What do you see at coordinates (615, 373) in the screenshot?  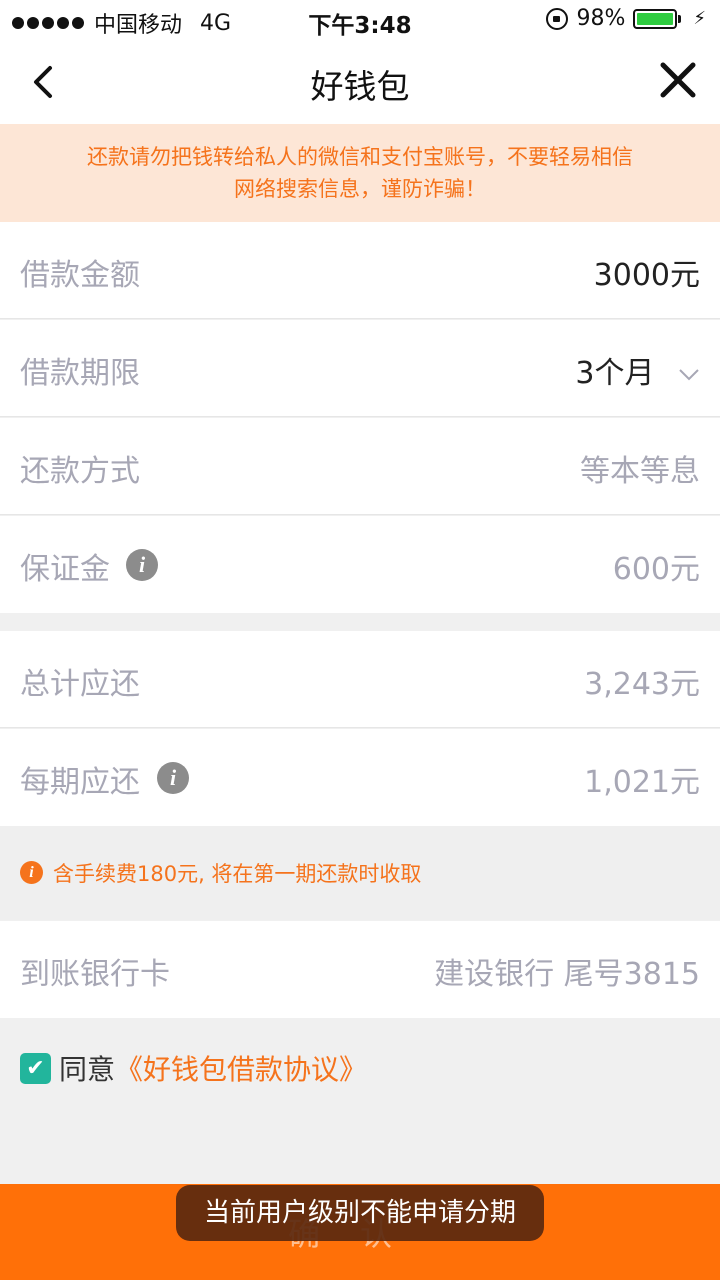 I see `loan-term-value: 3个月` at bounding box center [615, 373].